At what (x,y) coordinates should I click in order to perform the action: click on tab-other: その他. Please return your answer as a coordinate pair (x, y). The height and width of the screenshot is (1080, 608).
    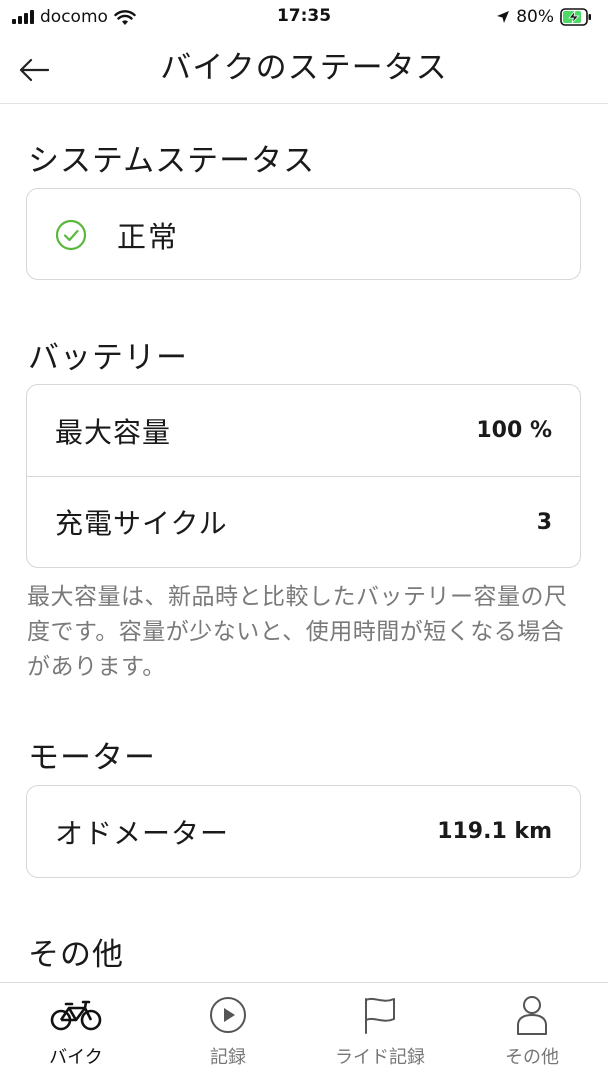
    Looking at the image, I should click on (532, 1031).